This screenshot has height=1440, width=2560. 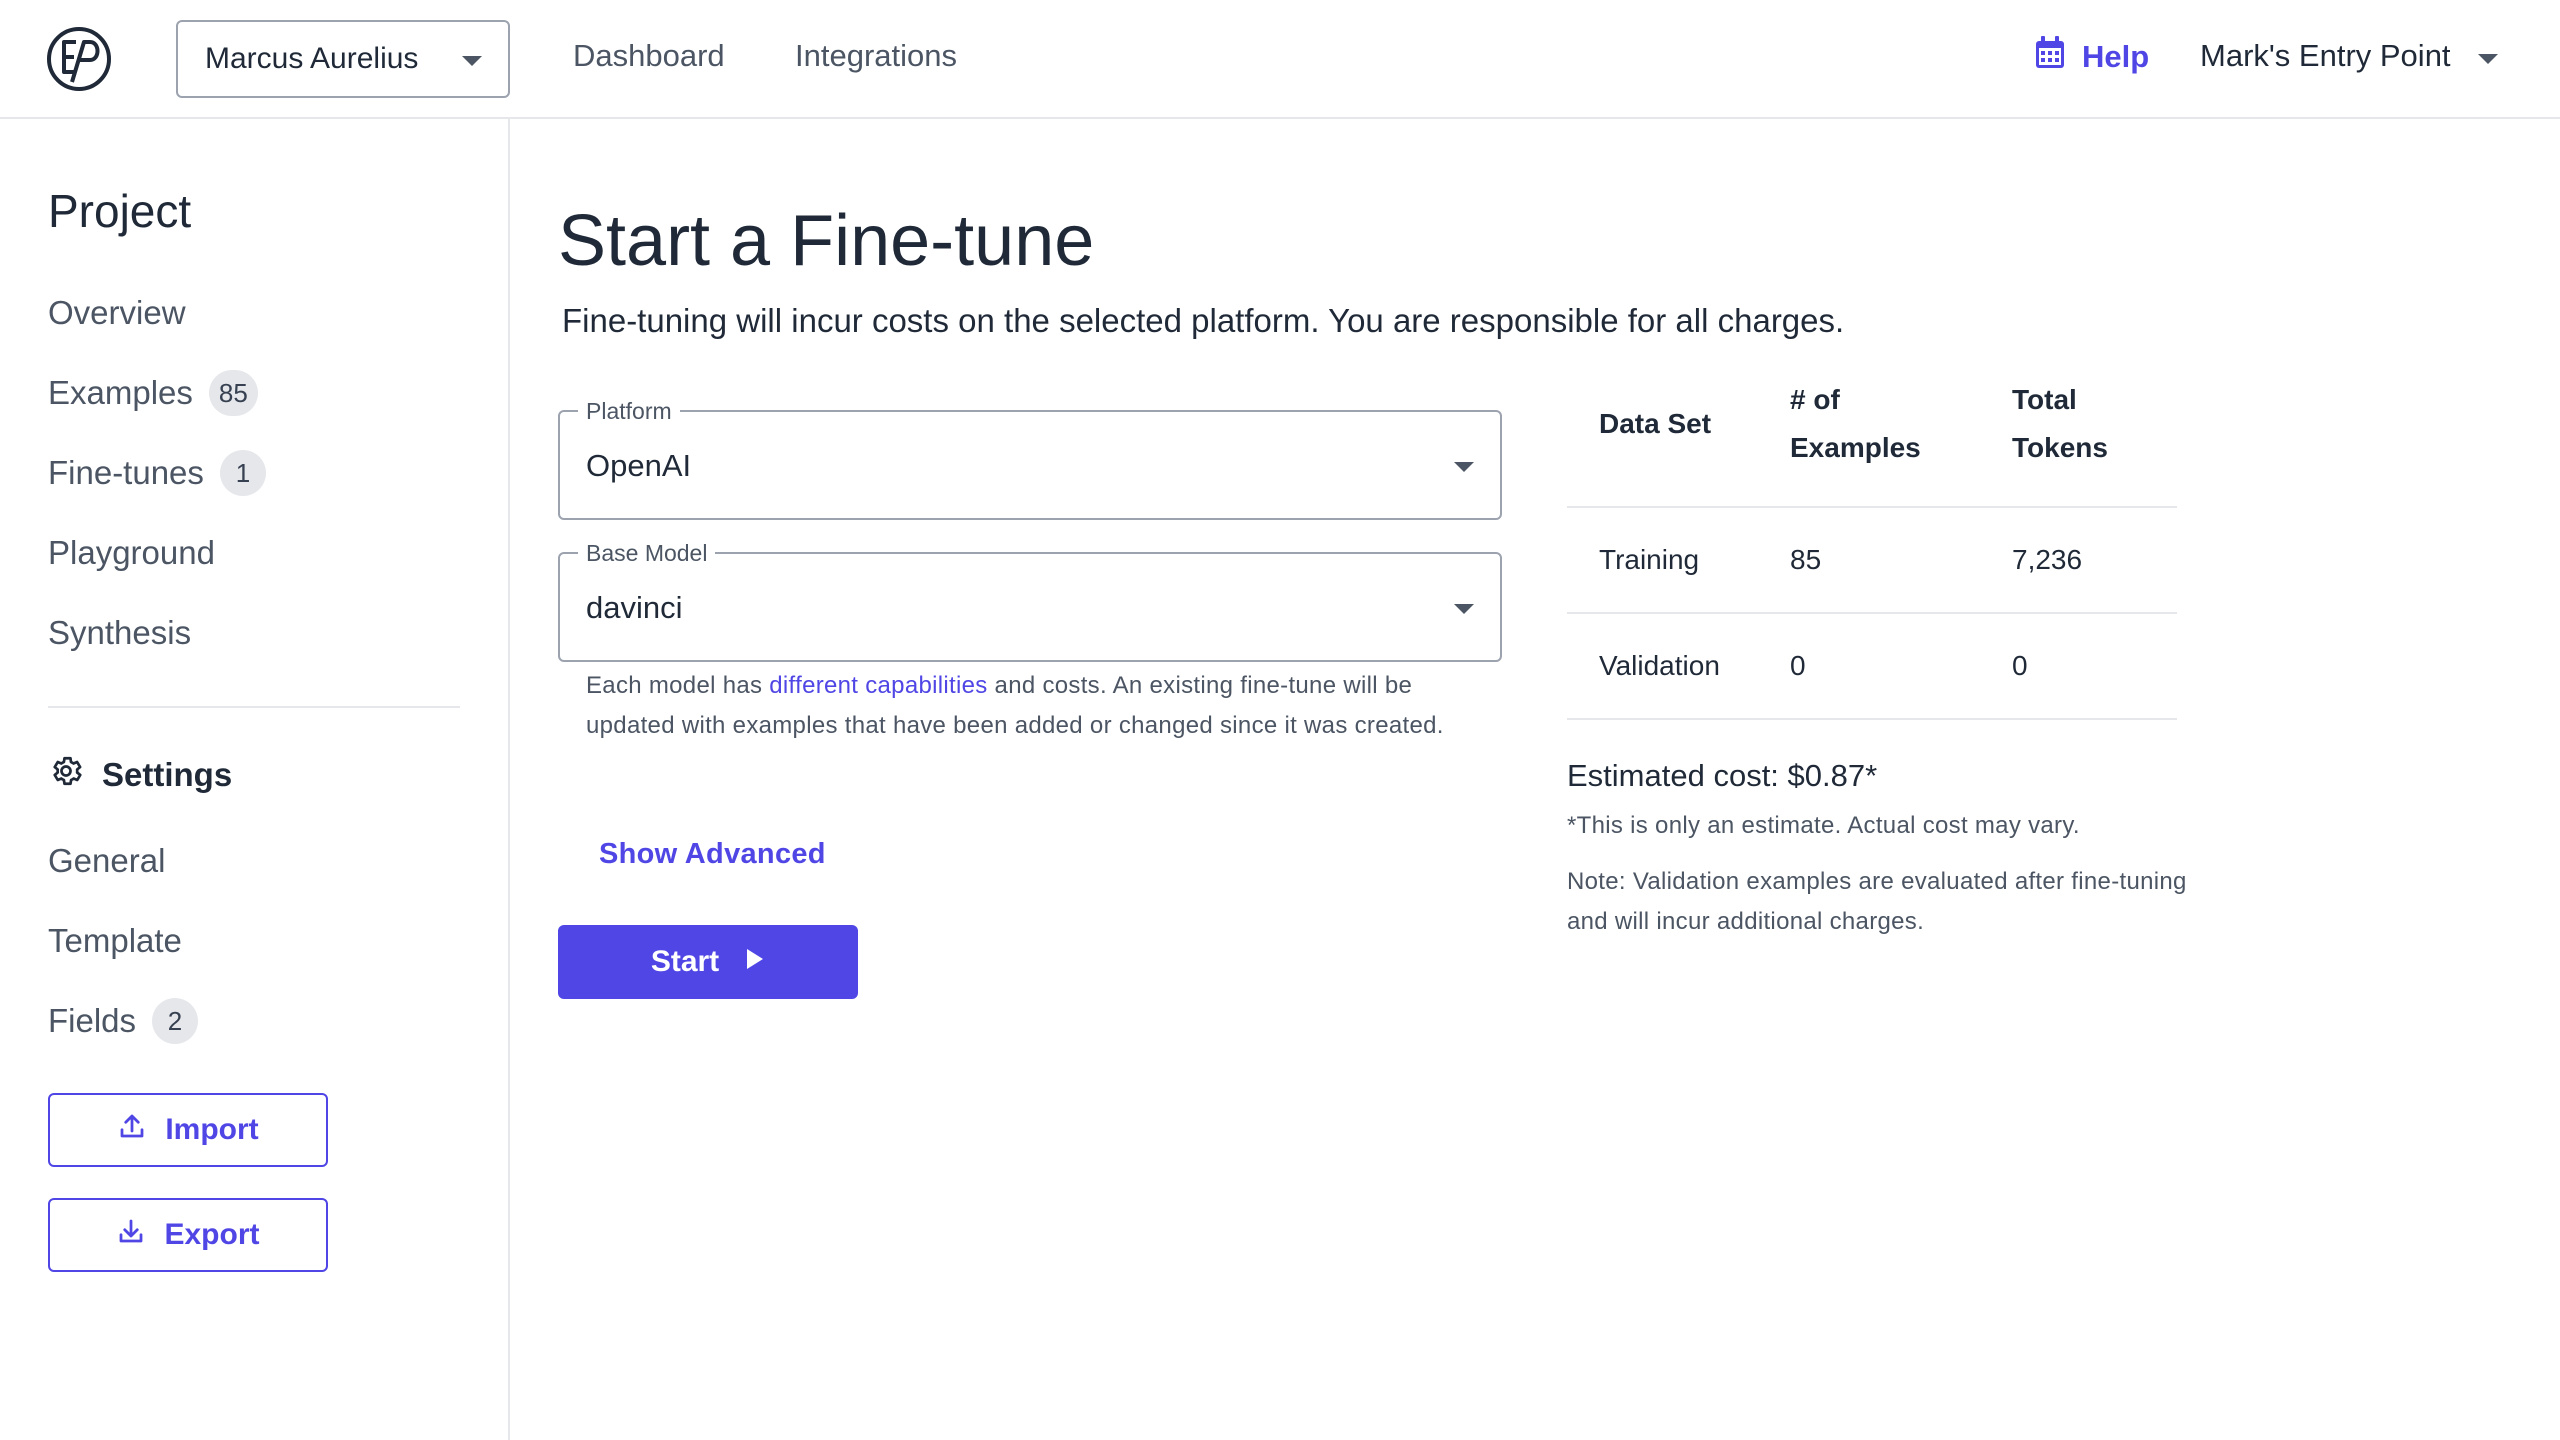 I want to click on sidebar-item-label: General, so click(x=107, y=860).